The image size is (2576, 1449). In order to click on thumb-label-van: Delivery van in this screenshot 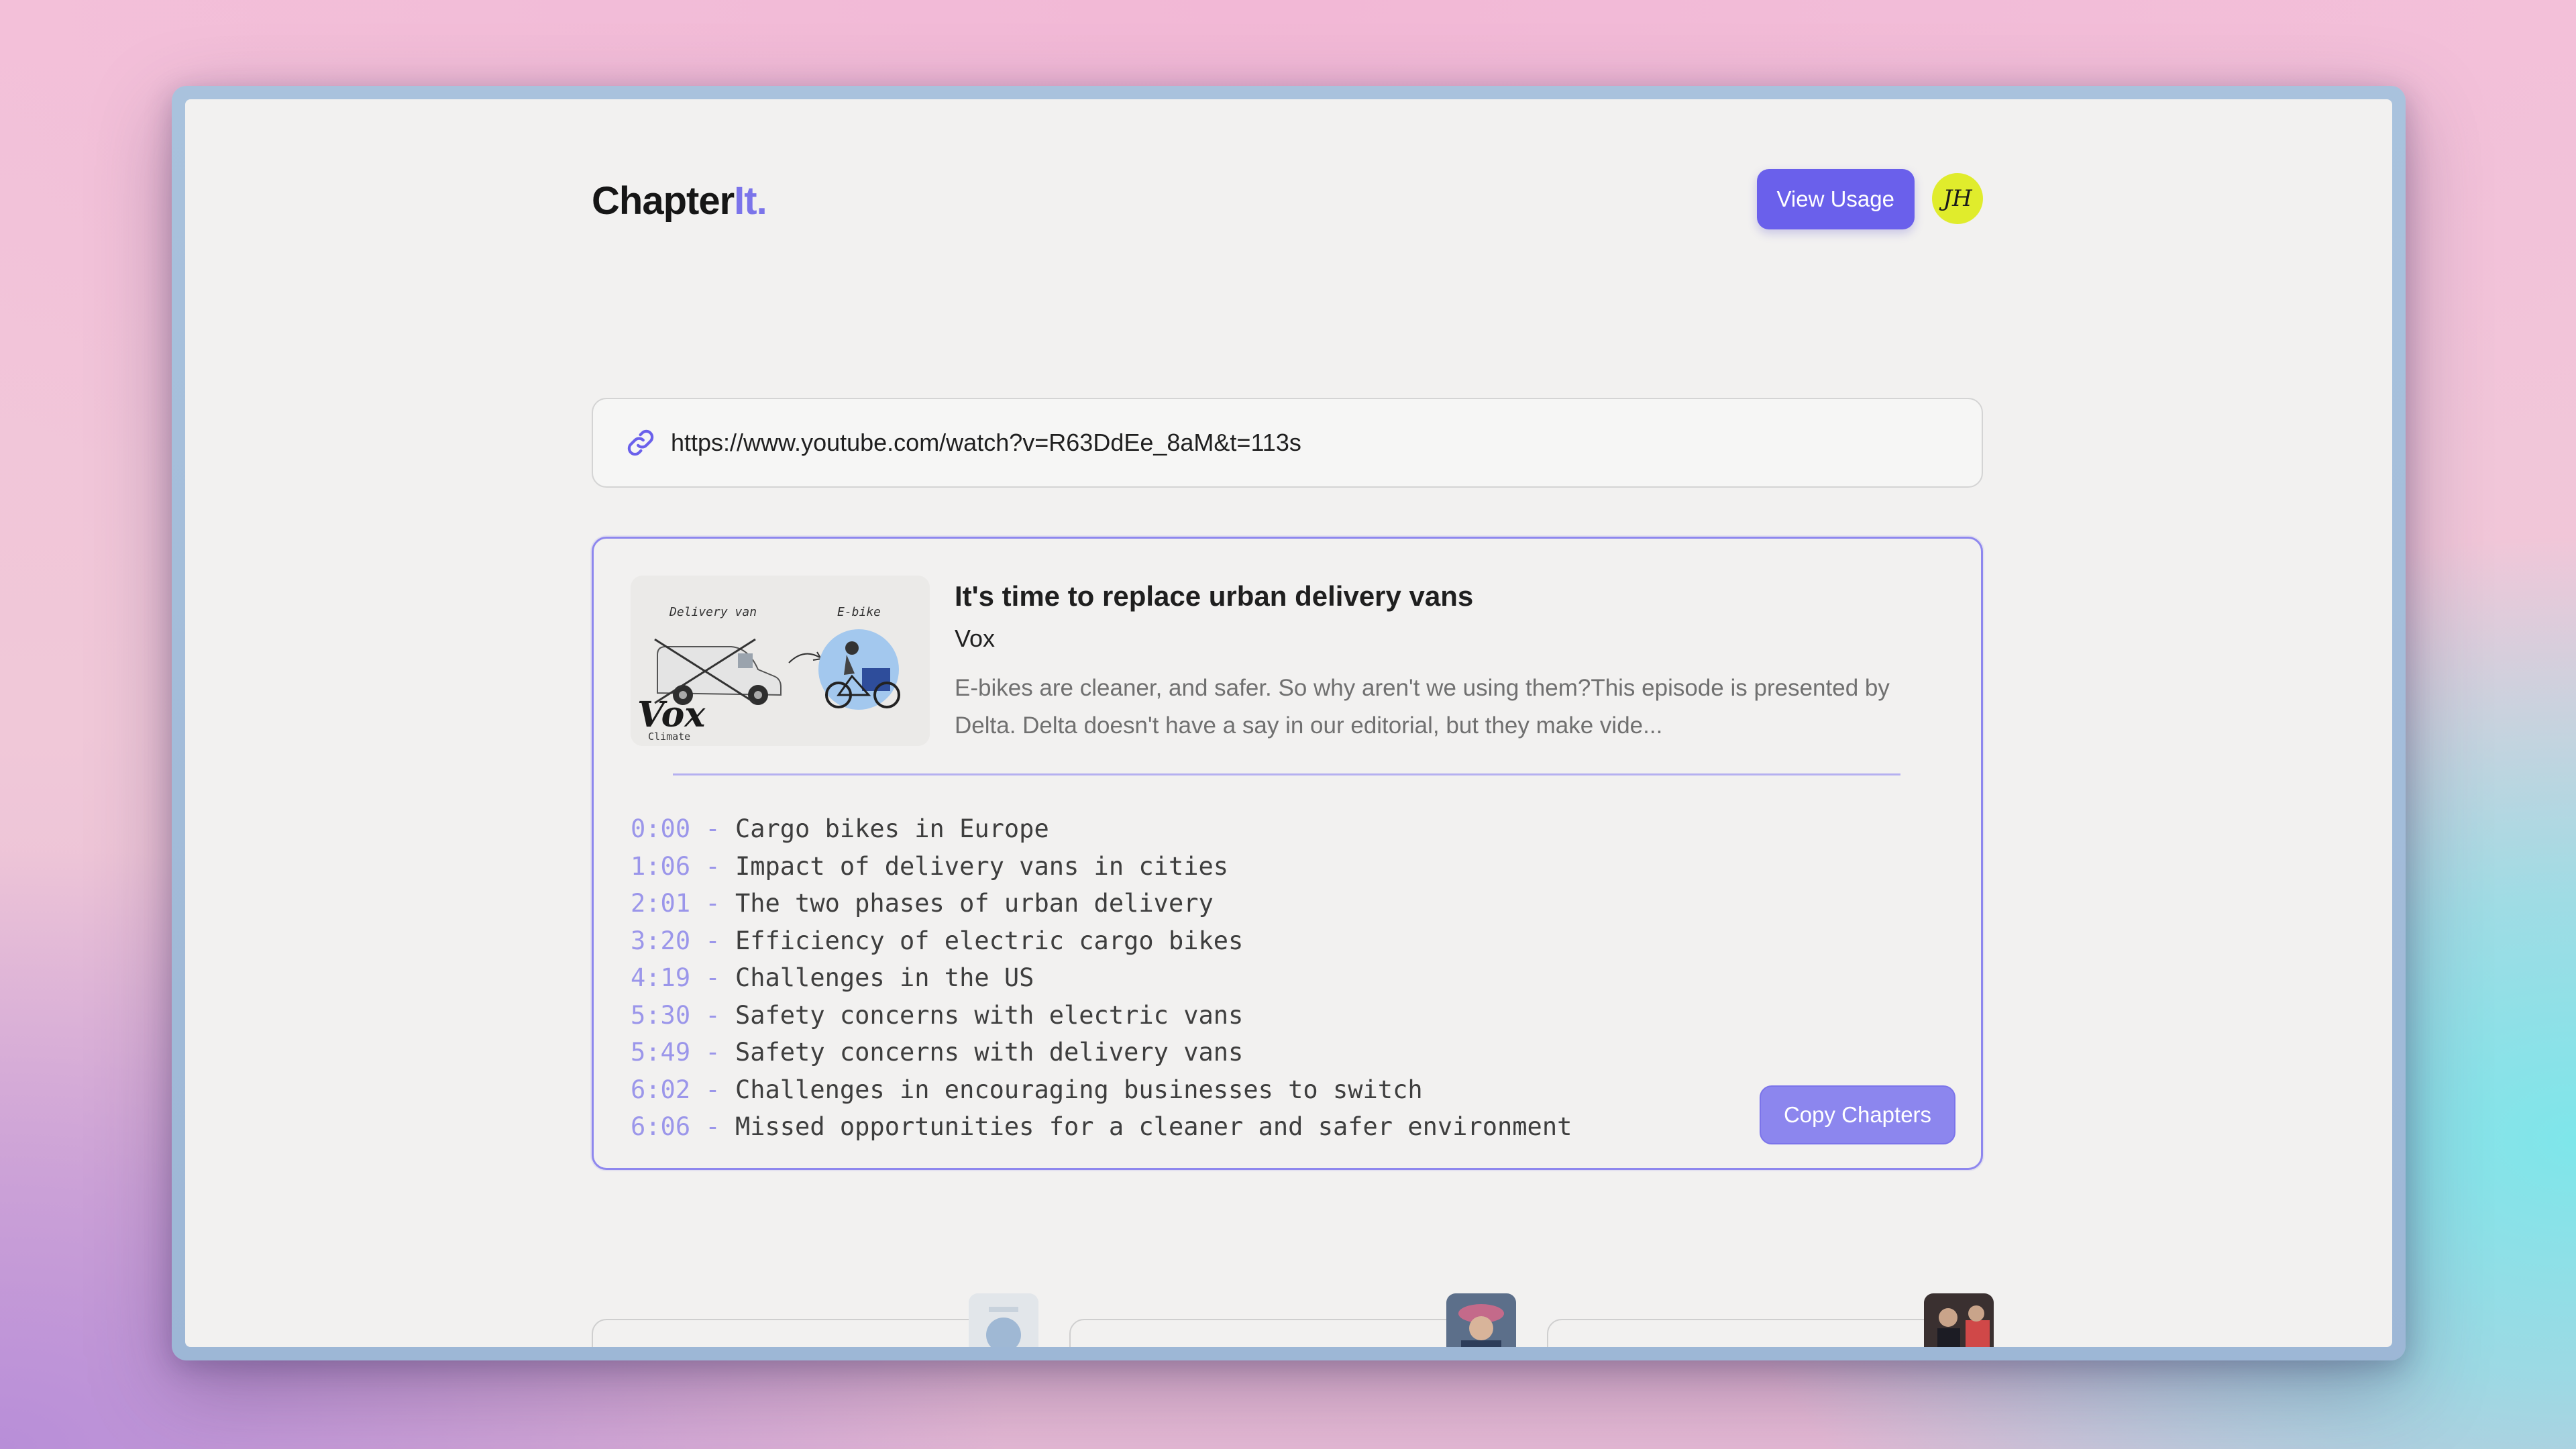, I will do `click(713, 612)`.